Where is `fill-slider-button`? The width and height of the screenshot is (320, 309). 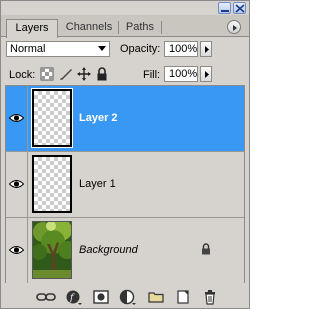 fill-slider-button is located at coordinates (206, 74).